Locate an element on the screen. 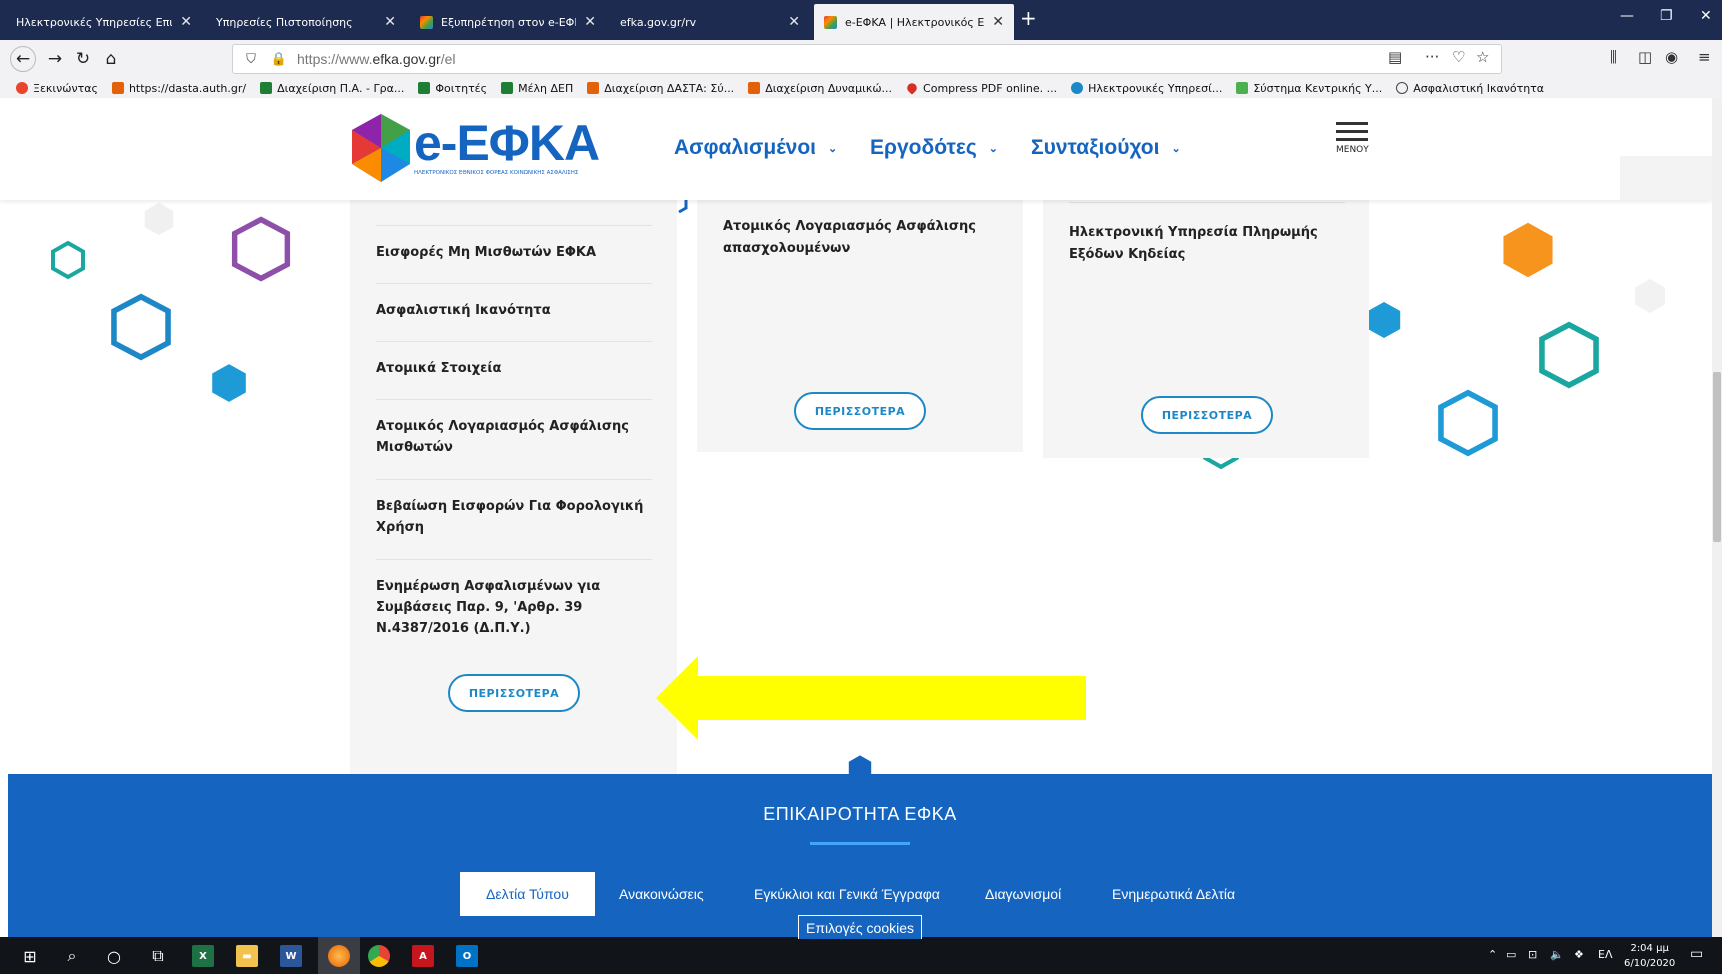 The width and height of the screenshot is (1722, 974). more-icon: ··· is located at coordinates (1432, 57).